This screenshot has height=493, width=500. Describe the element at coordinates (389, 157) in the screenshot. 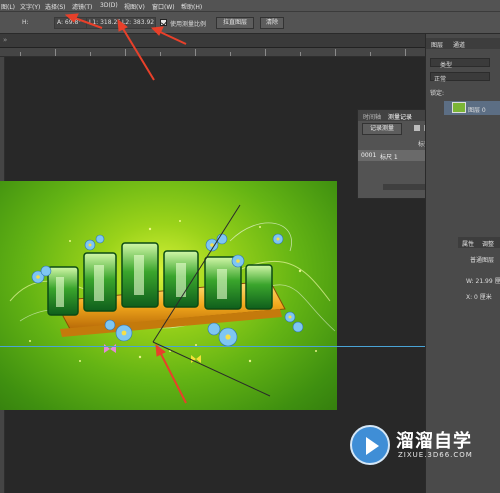

I see `row-label: 标尺 1` at that location.